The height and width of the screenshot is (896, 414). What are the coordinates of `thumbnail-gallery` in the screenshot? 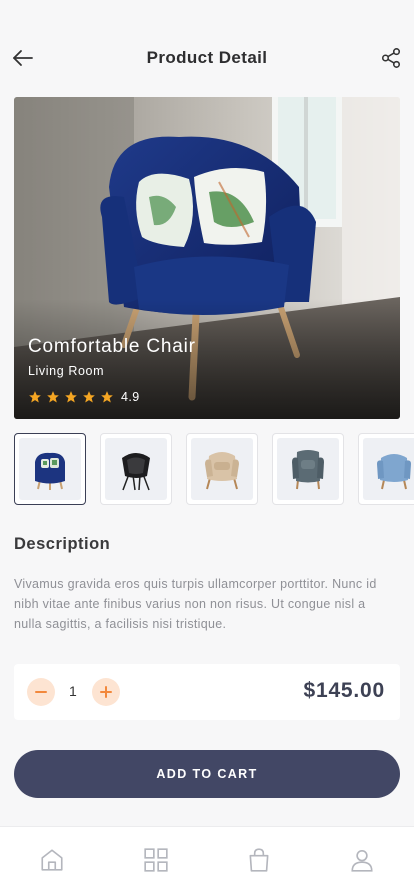 It's located at (214, 469).